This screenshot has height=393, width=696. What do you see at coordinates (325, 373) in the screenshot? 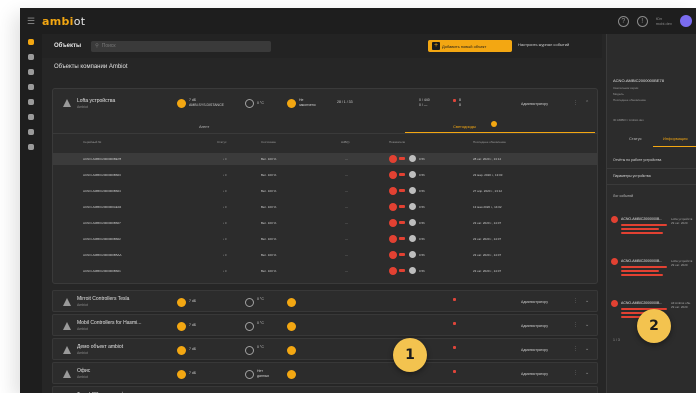
I see `list-item: Офис Ambiot 7 dБ Нет данных Администратору ⋮ ⌄` at bounding box center [325, 373].